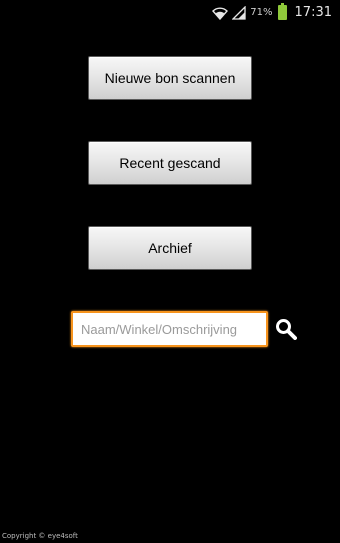  Describe the element at coordinates (286, 329) in the screenshot. I see `magnifier-icon` at that location.